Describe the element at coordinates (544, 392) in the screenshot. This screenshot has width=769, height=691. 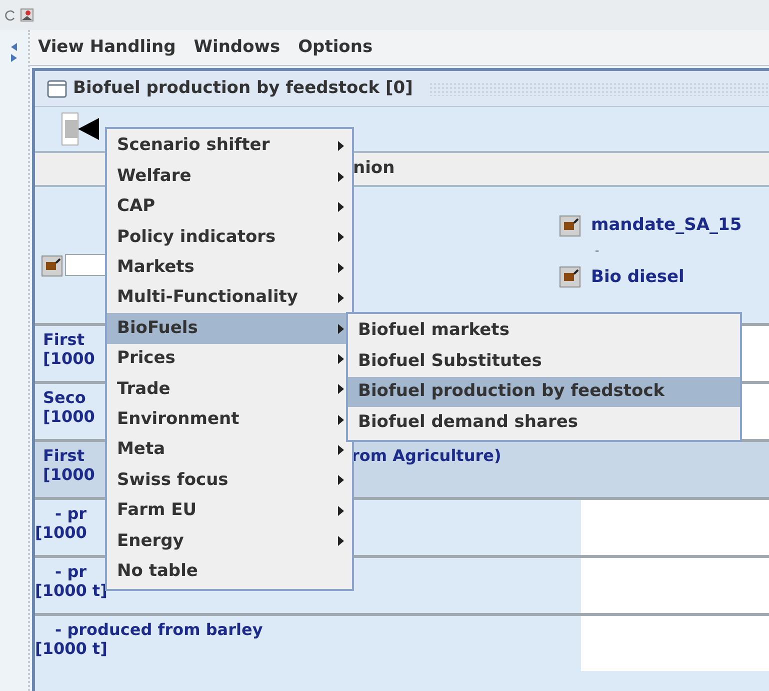
I see `menu-item: Biofuel production by feedstock` at that location.